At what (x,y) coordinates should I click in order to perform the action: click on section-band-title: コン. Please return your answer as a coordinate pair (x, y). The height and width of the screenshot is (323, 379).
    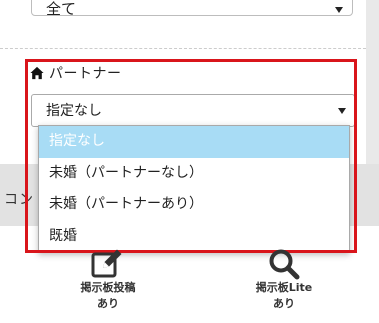
    Looking at the image, I should click on (19, 200).